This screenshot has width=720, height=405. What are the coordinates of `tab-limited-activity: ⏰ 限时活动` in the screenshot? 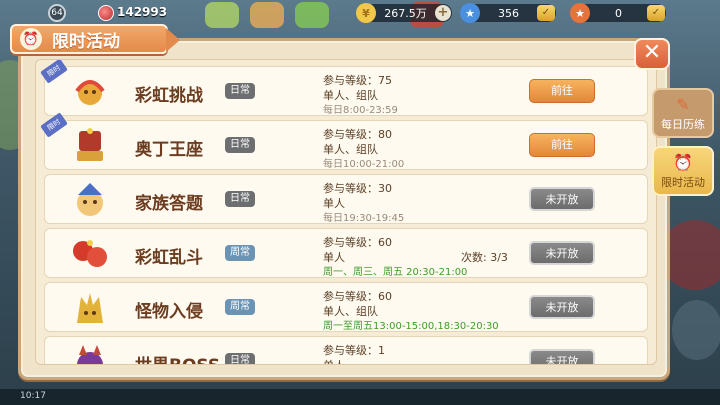 It's located at (683, 171).